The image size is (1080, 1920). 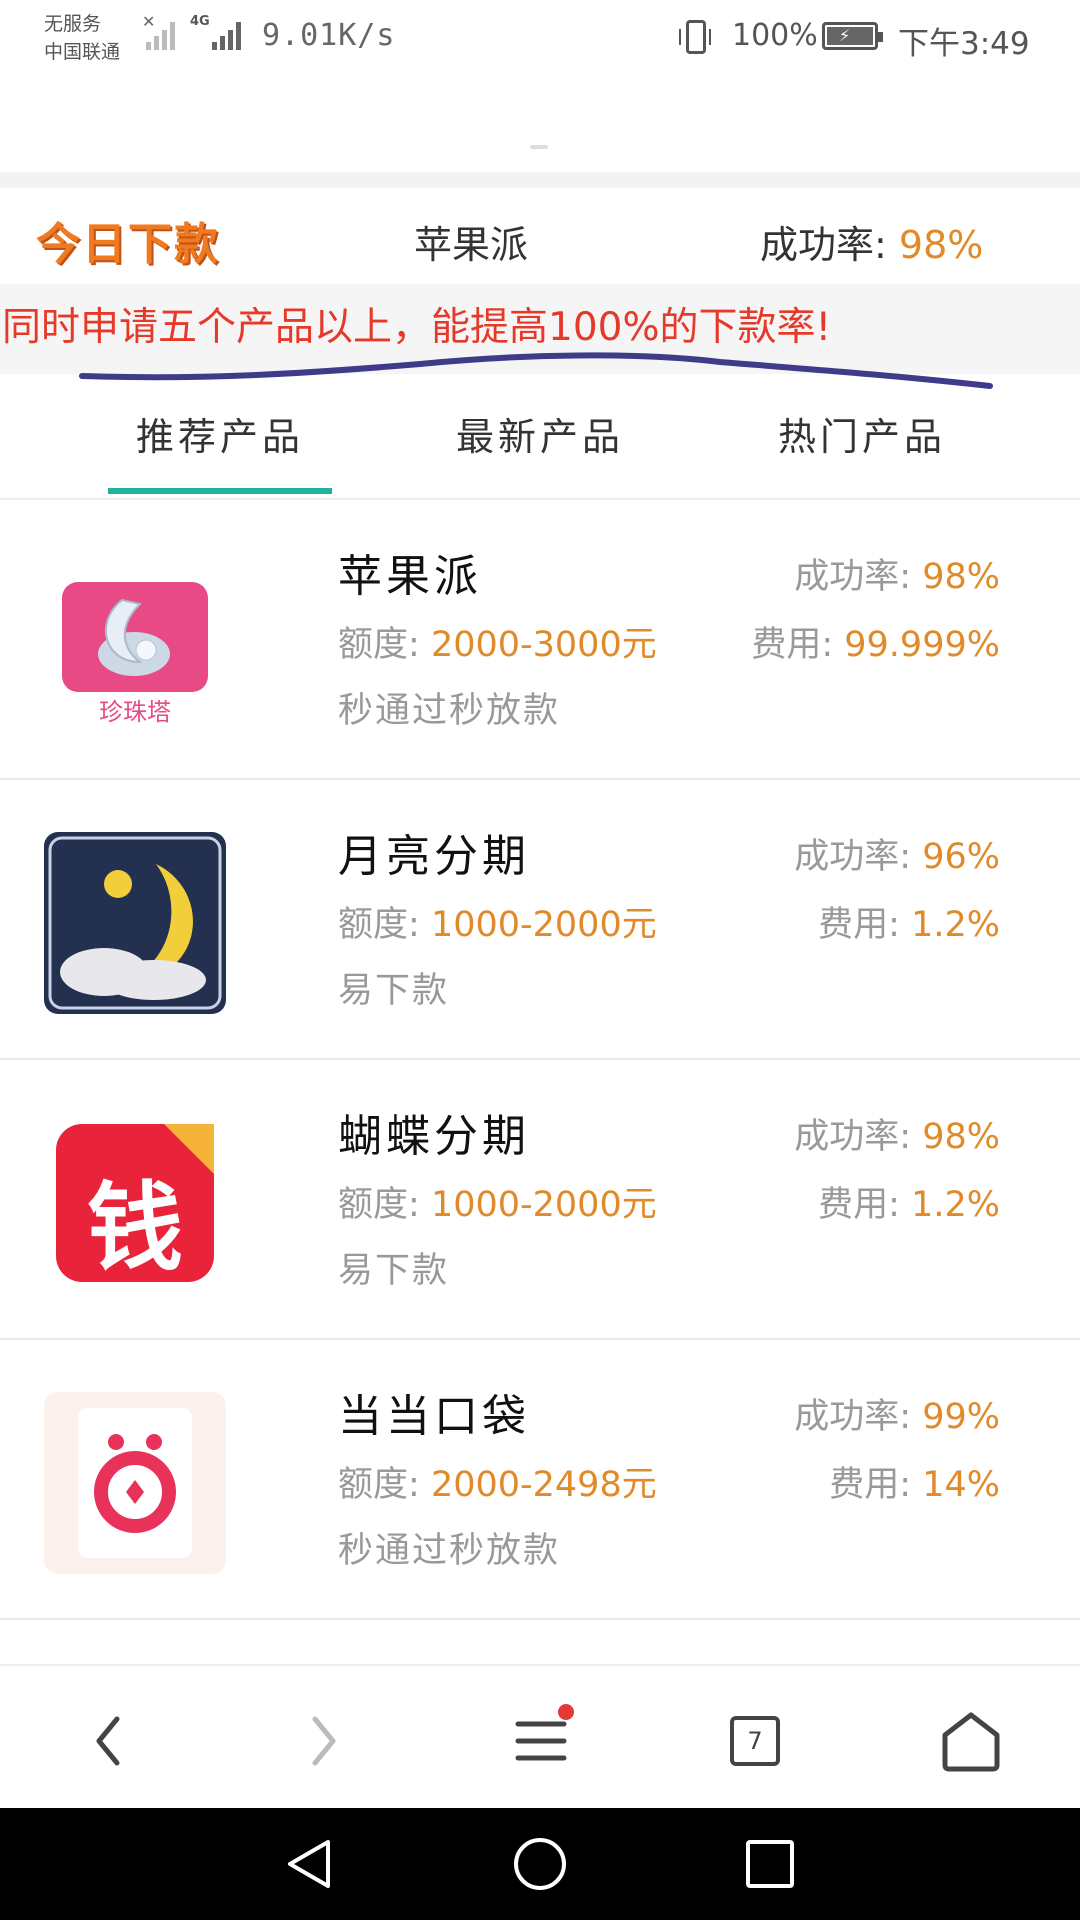 I want to click on back-button, so click(x=107, y=1741).